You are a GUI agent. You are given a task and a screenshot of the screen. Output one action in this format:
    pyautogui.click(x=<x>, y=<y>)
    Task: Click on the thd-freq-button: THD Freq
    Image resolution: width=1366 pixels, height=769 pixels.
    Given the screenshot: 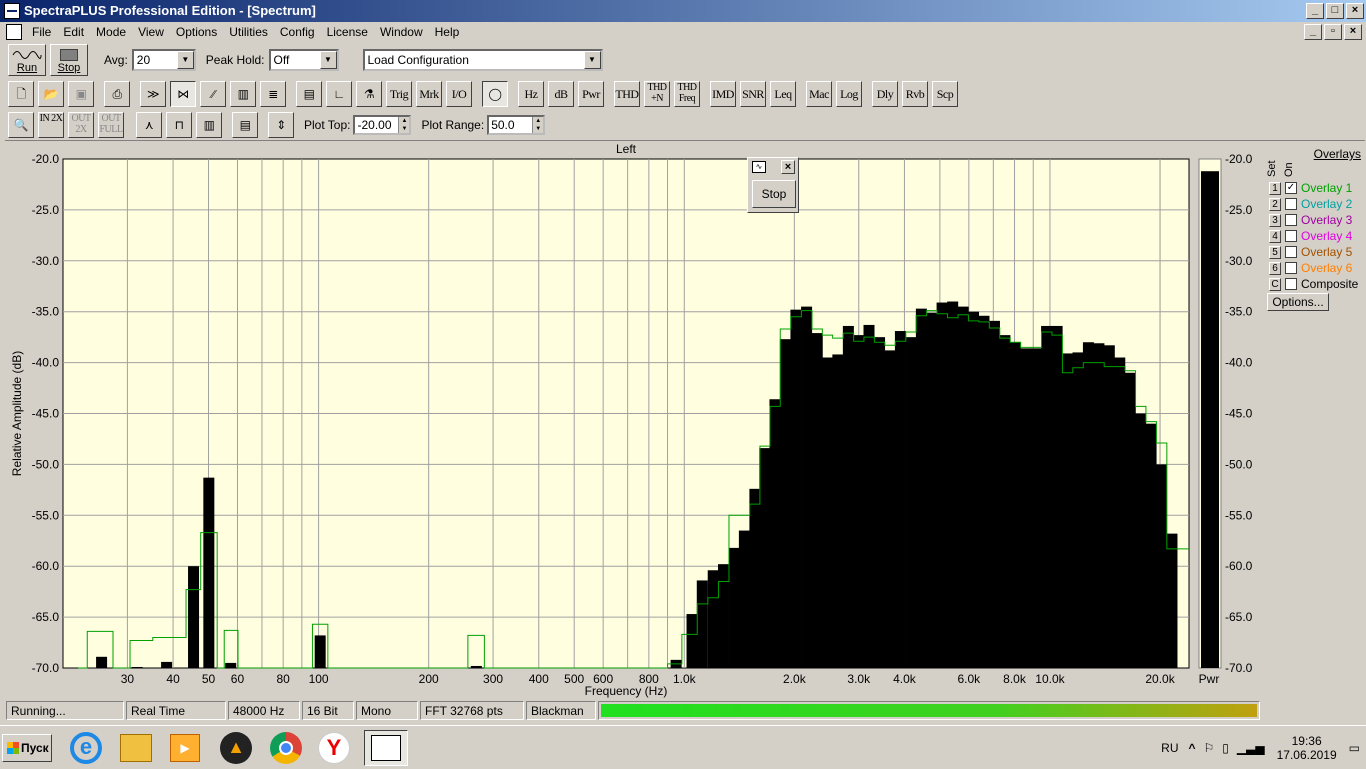 What is the action you would take?
    pyautogui.click(x=687, y=94)
    